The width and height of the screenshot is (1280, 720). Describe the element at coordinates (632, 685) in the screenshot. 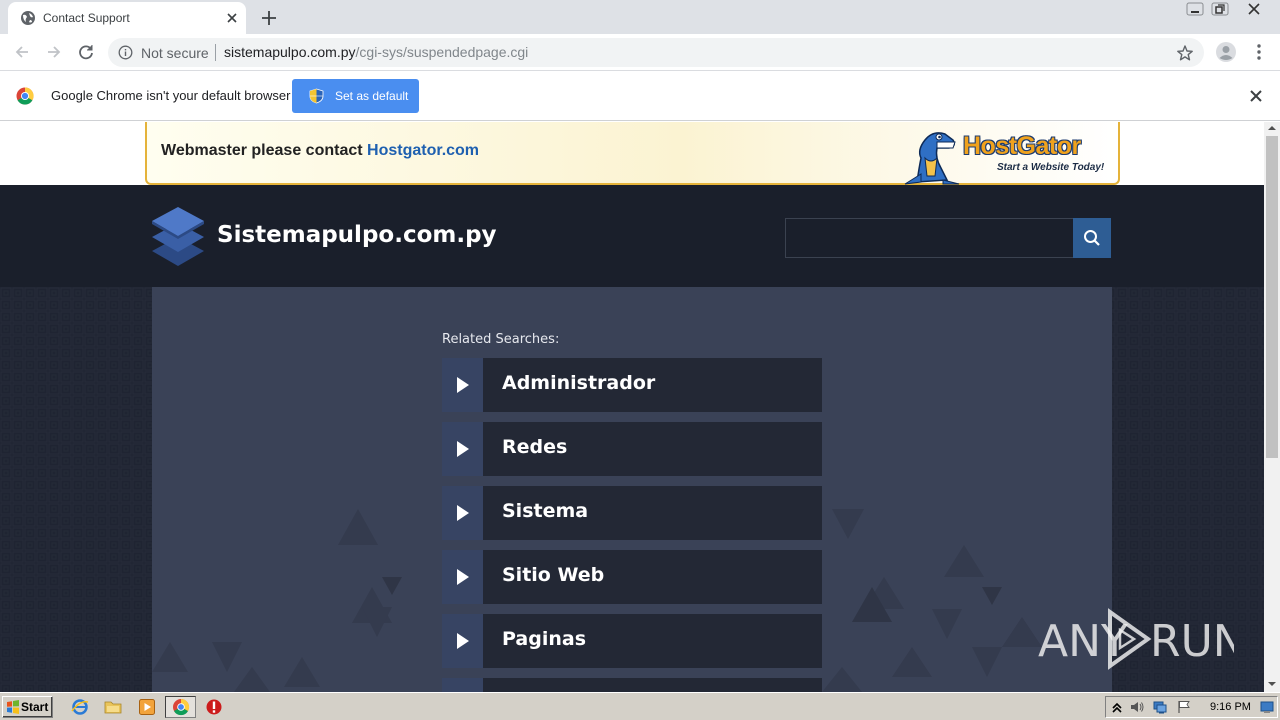

I see `related-item-partial` at that location.